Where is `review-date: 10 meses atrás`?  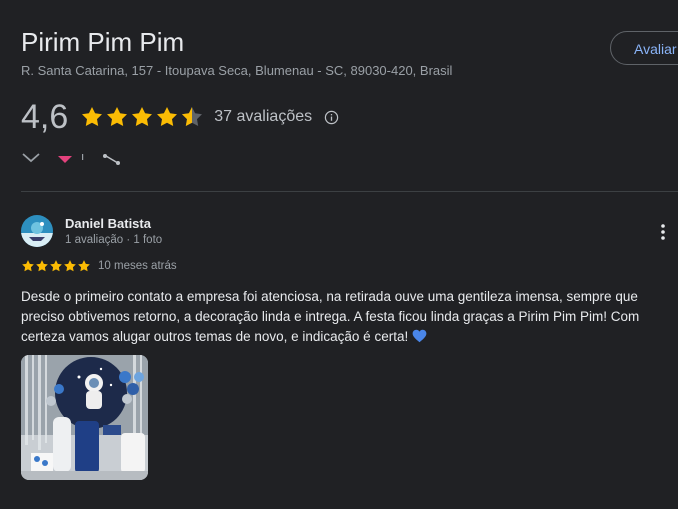
review-date: 10 meses atrás is located at coordinates (137, 266).